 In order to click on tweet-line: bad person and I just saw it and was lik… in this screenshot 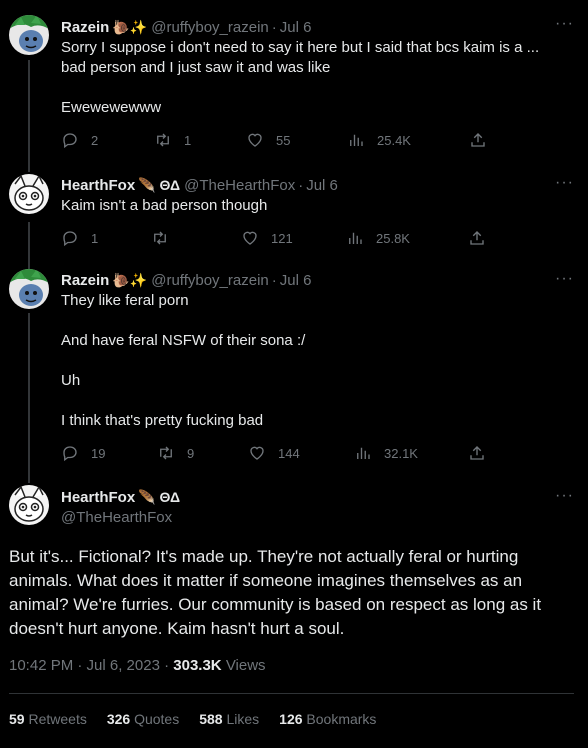, I will do `click(196, 67)`.